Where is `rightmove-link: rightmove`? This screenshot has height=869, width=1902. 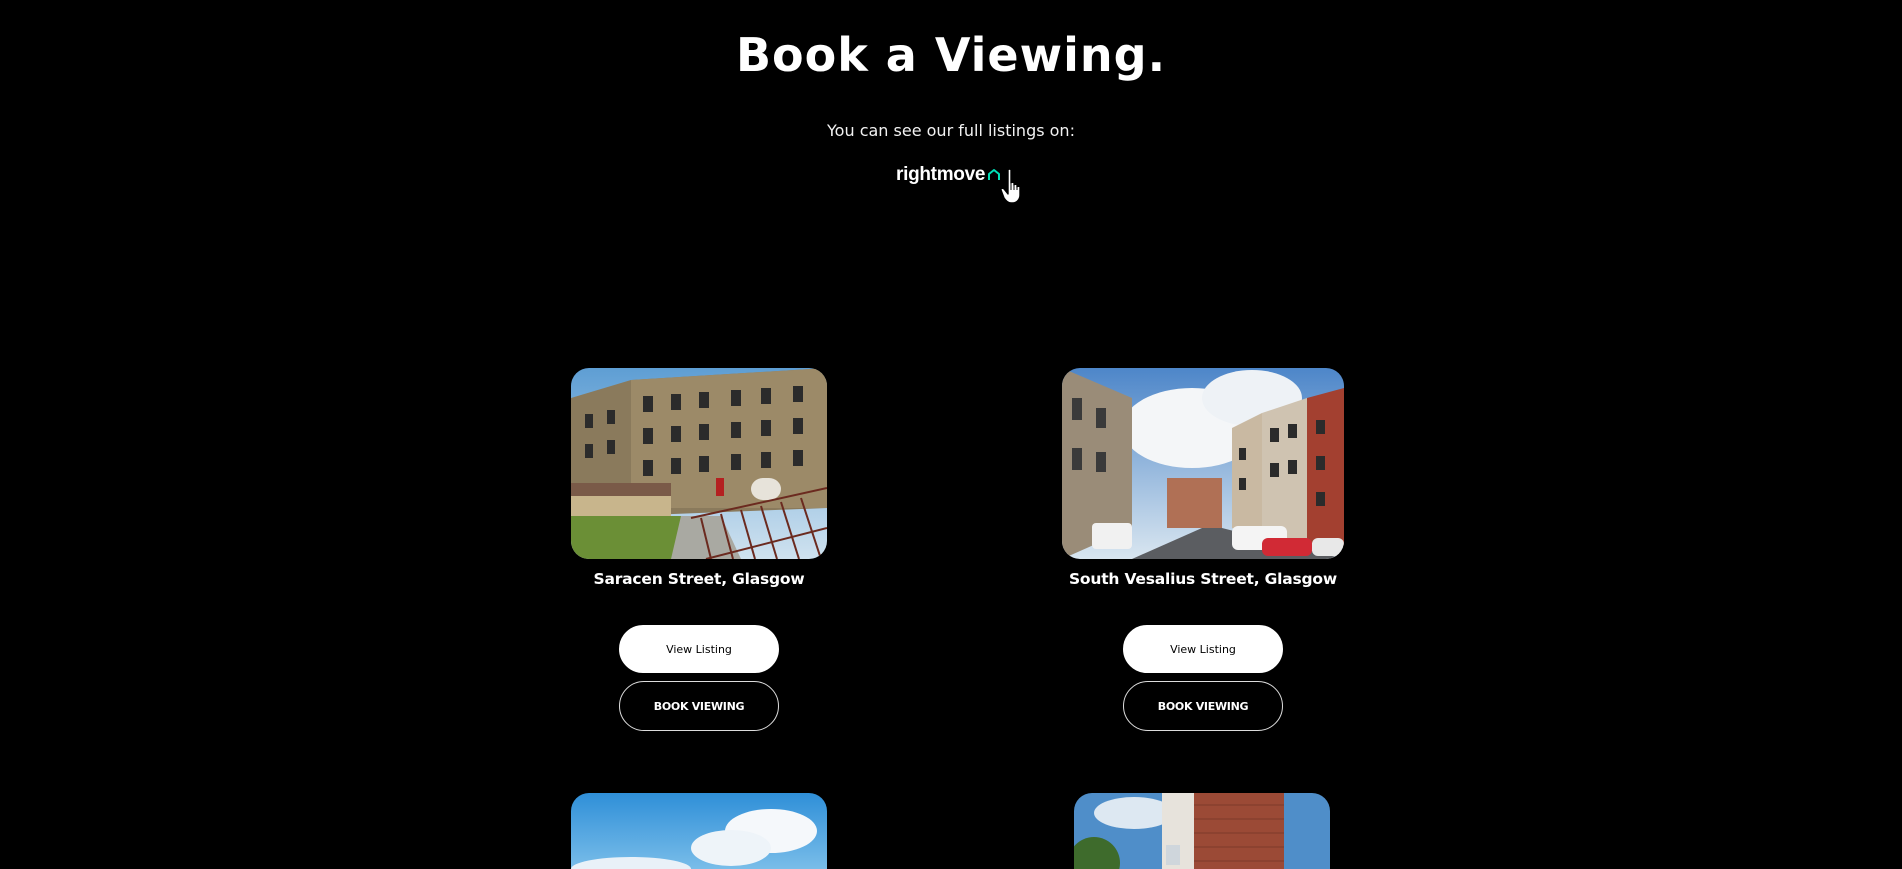
rightmove-link: rightmove is located at coordinates (948, 175).